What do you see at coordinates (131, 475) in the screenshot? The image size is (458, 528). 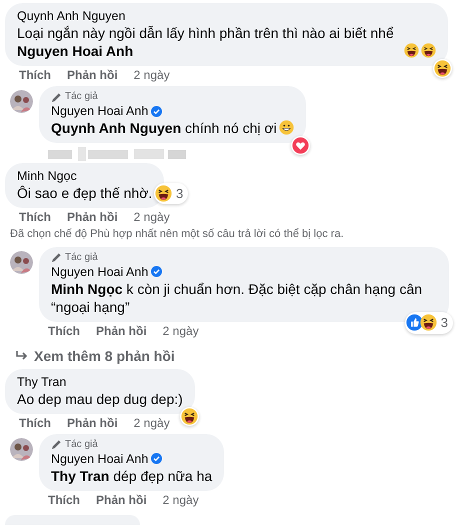 I see `comment-text: Thy Tran dép đẹp nữa ha` at bounding box center [131, 475].